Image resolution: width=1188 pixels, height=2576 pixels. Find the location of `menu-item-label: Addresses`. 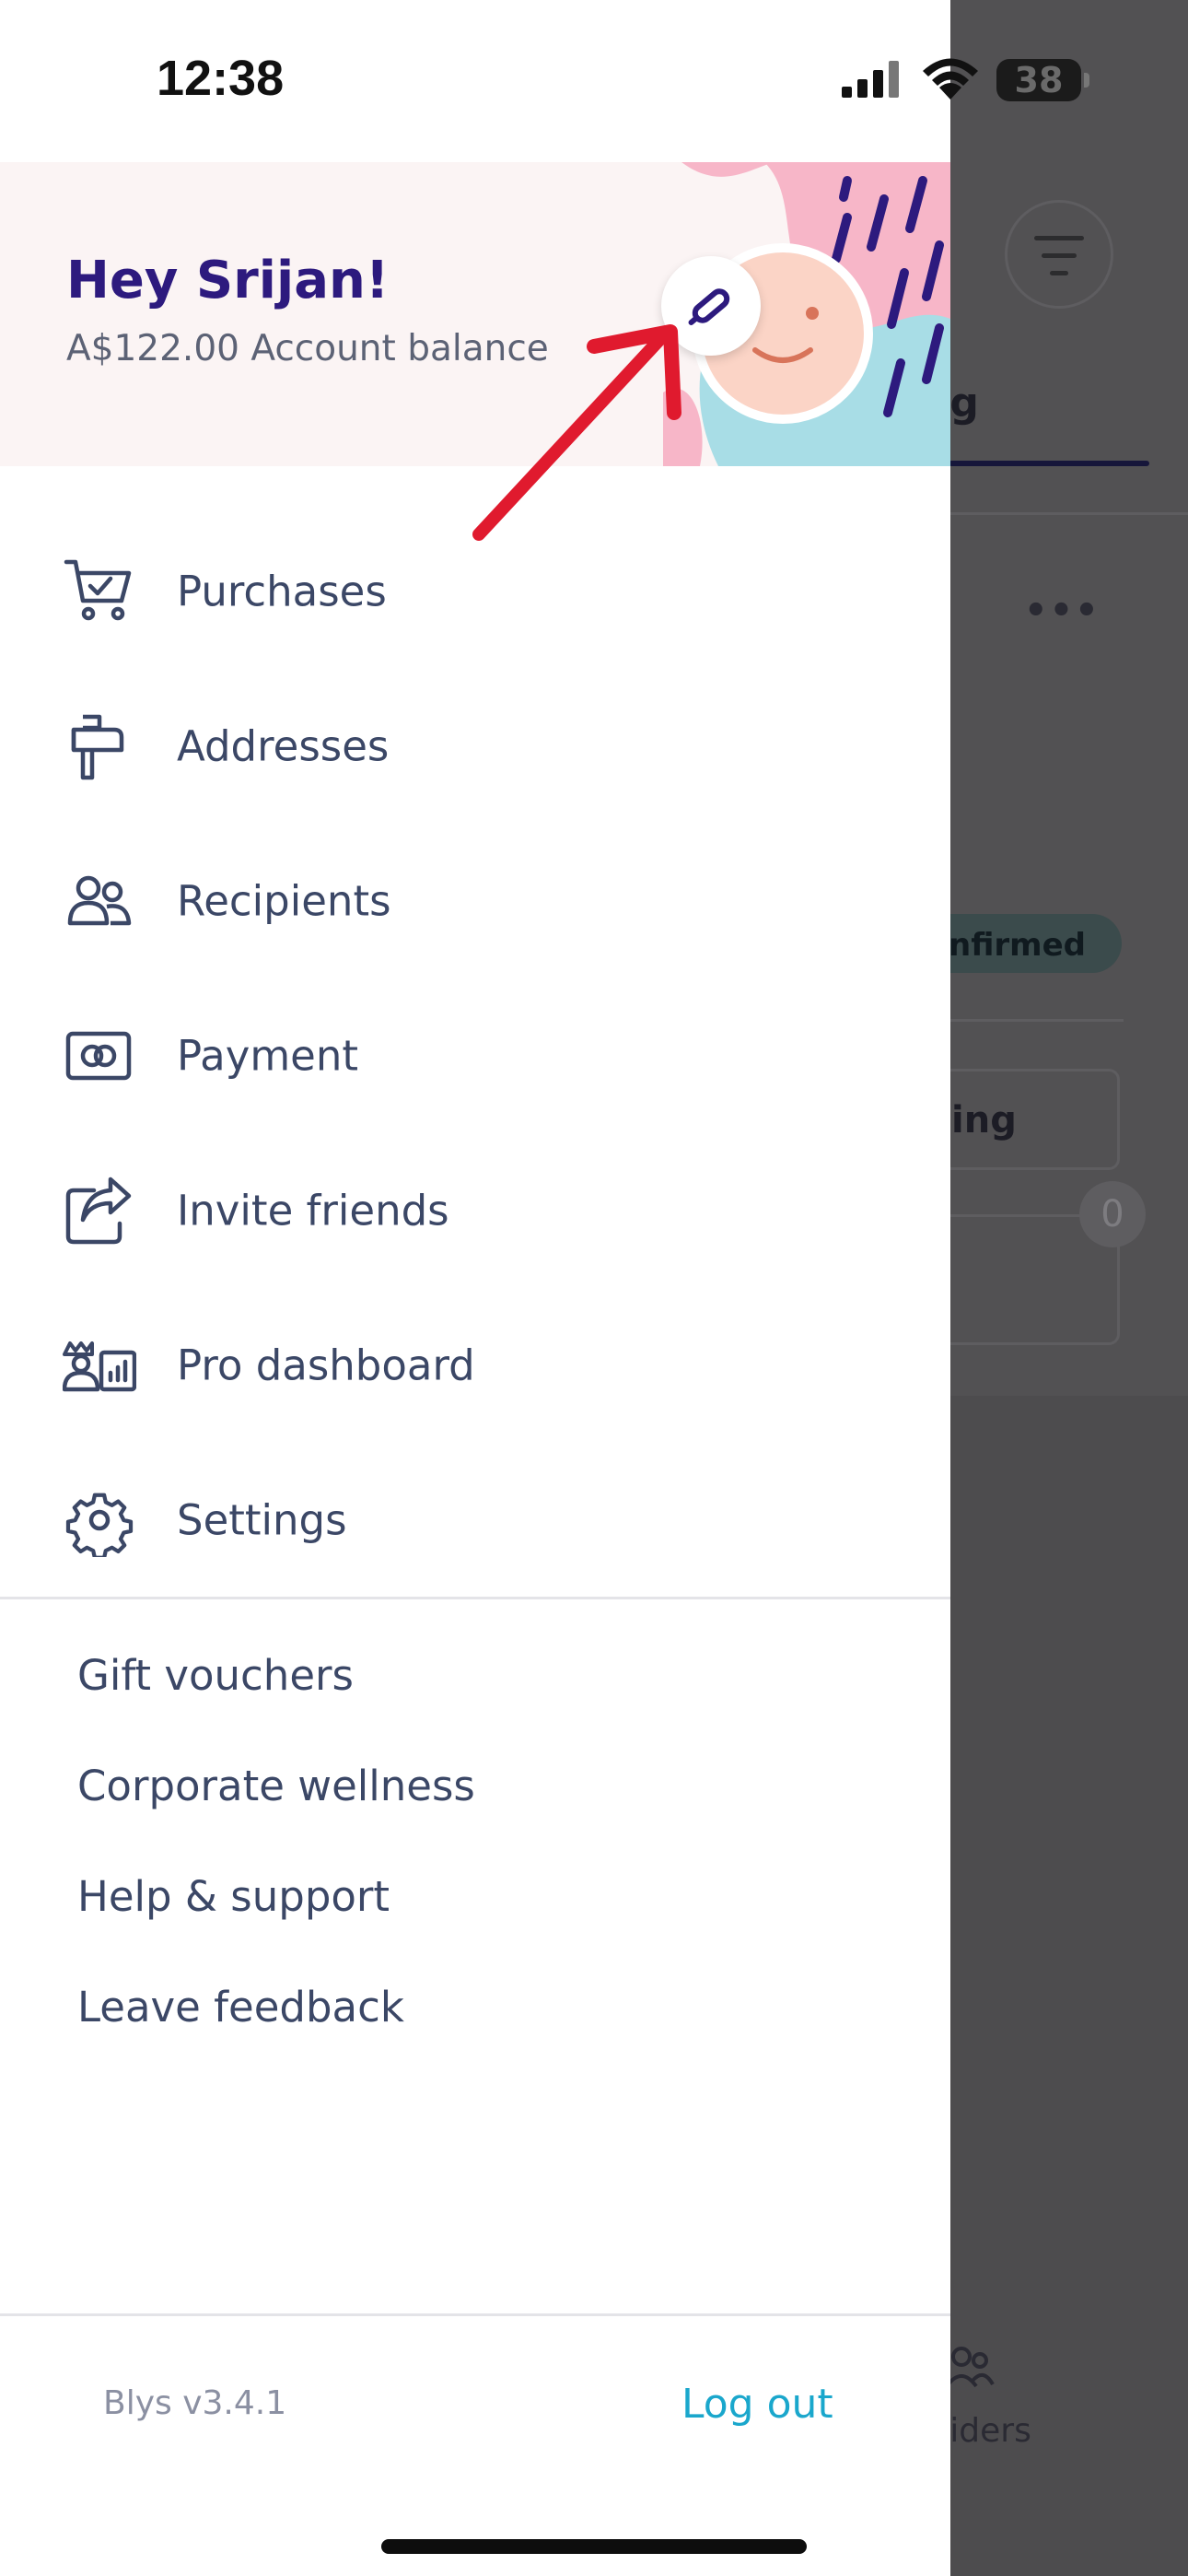

menu-item-label: Addresses is located at coordinates (283, 746).